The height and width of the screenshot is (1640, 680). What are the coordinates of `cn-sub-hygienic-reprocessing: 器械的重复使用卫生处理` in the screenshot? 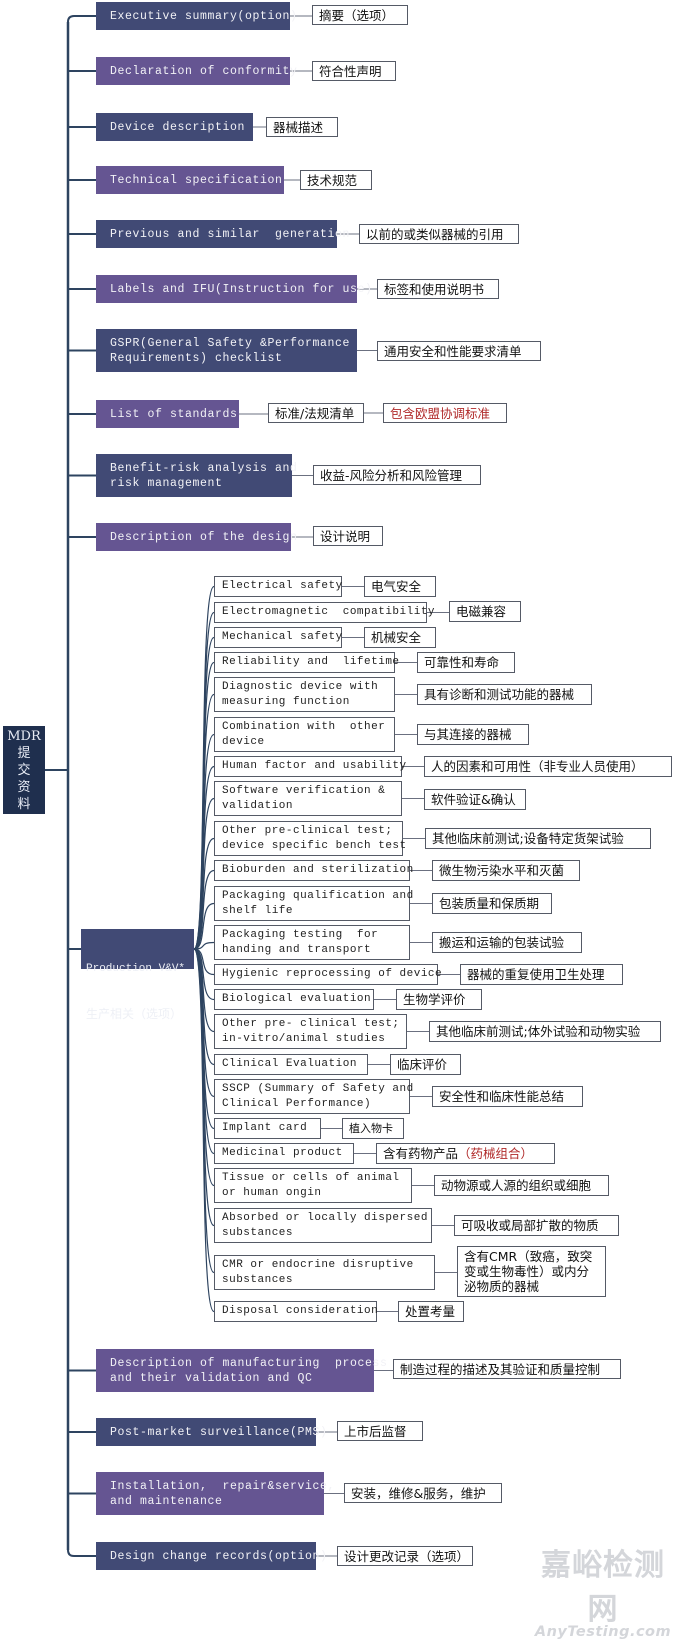 It's located at (541, 974).